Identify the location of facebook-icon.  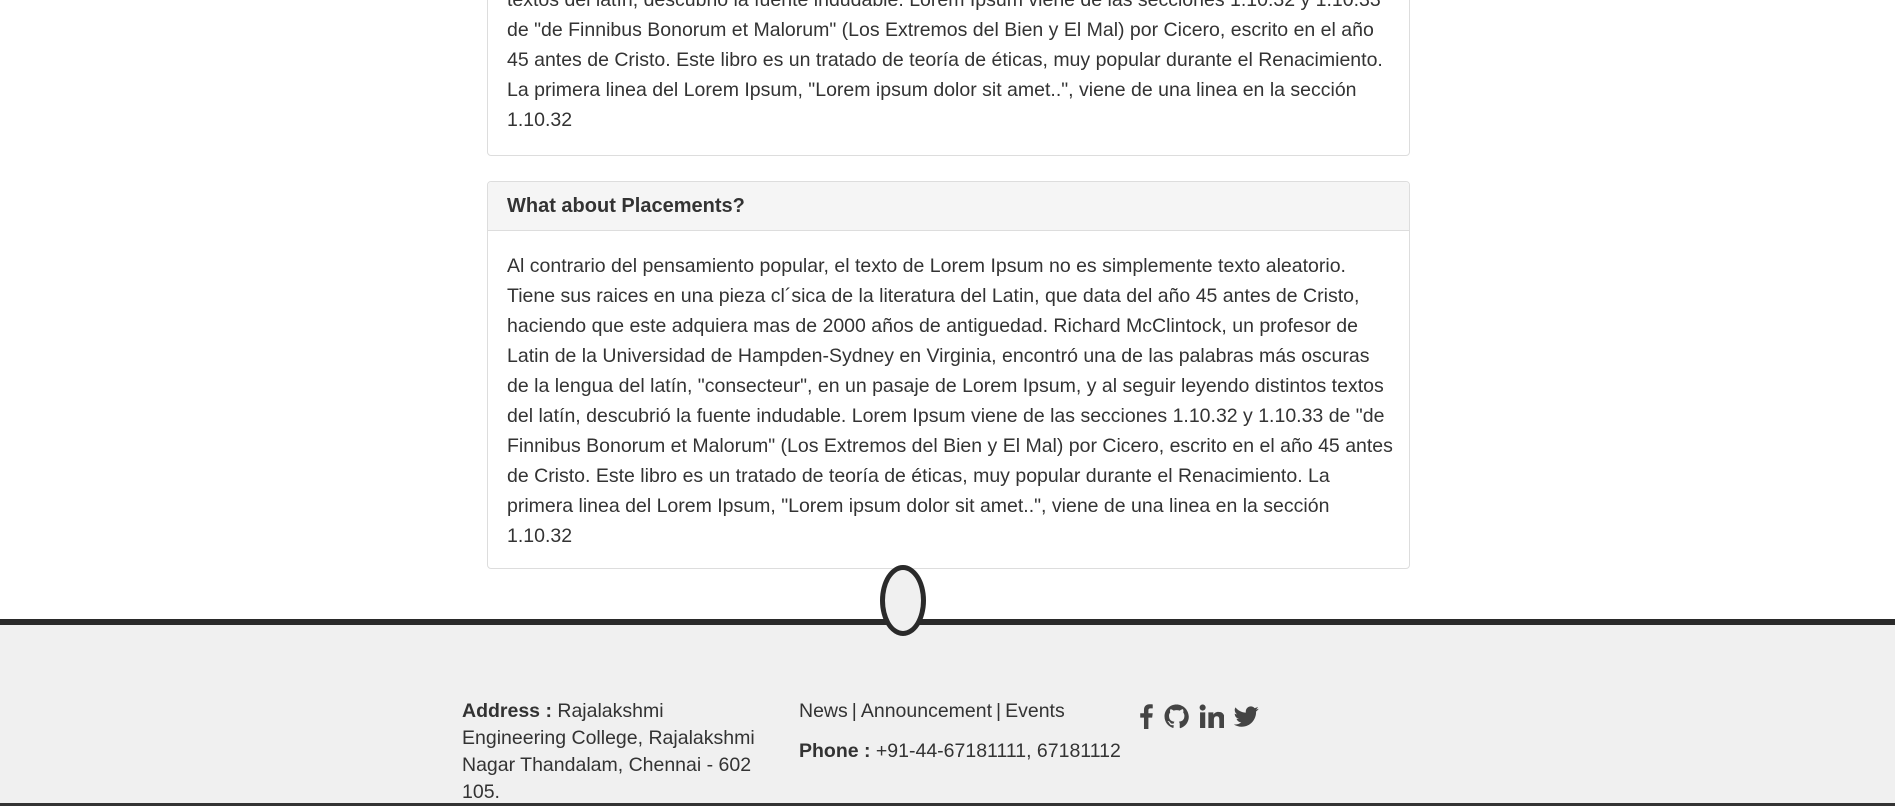
(1146, 716).